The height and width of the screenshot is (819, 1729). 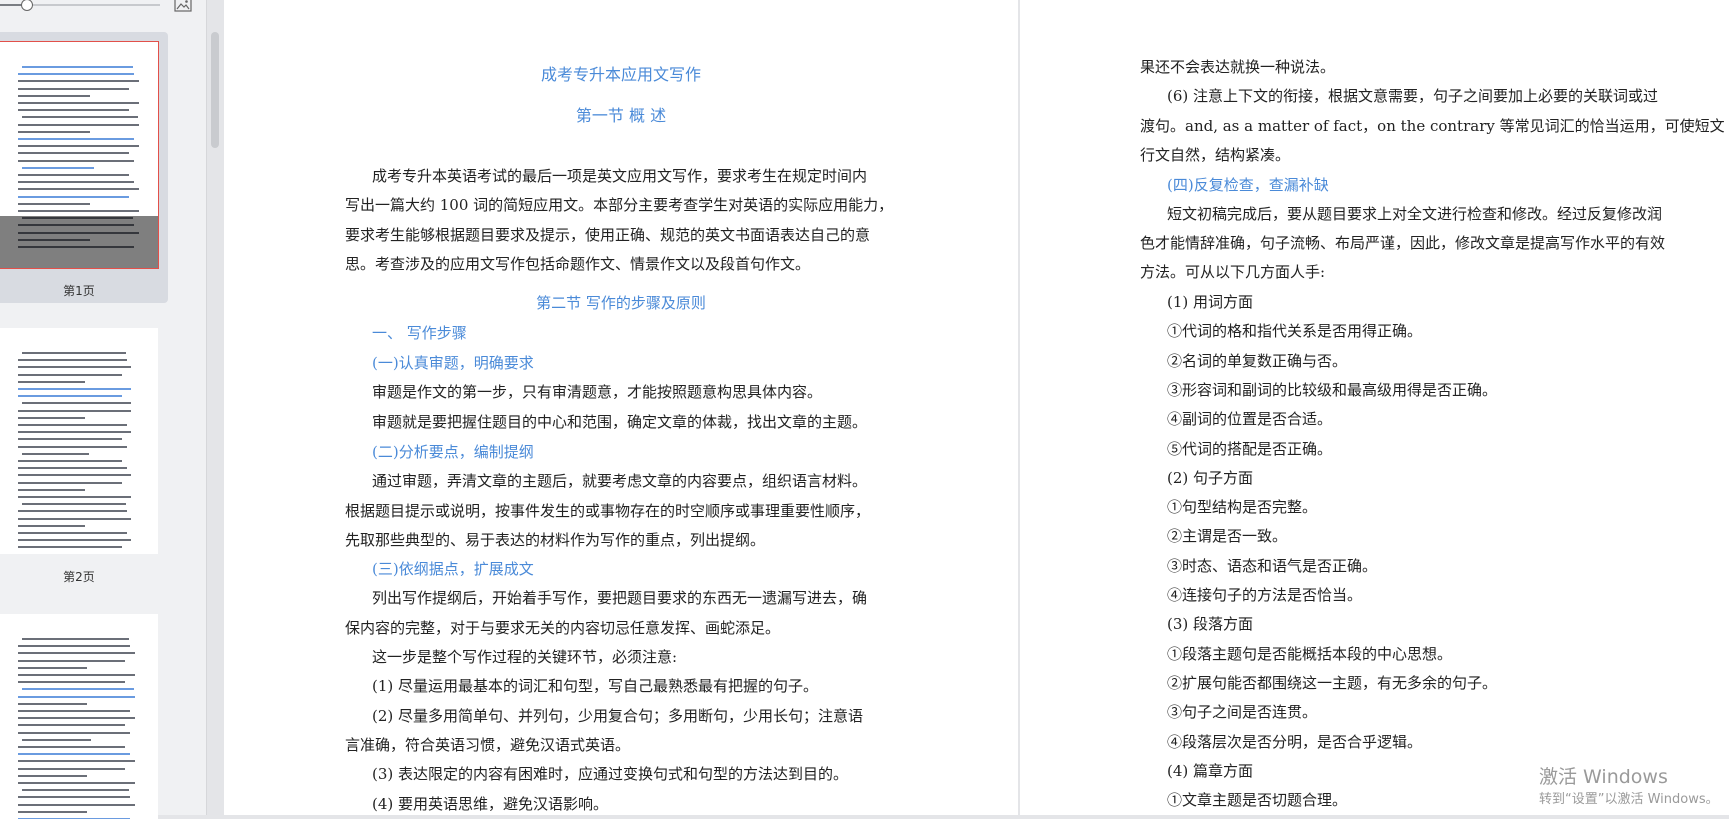 What do you see at coordinates (1295, 741) in the screenshot?
I see `checklist-item: ④段落层次是否分明，是否合乎逻辑。` at bounding box center [1295, 741].